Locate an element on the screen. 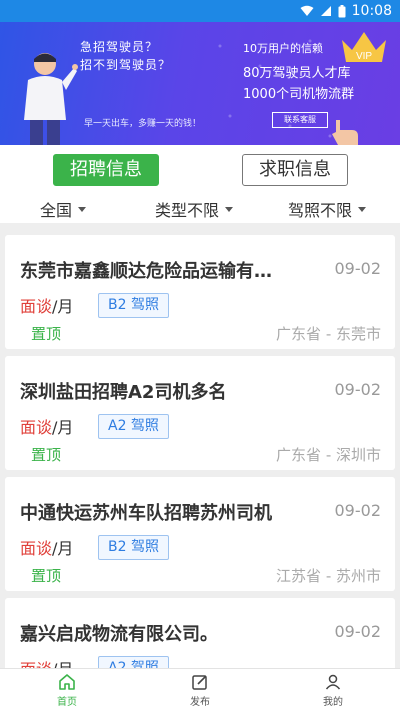  job-card: 嘉兴启成物流有限公司。 09-02 面谈/月 A2 驾照 置顶 is located at coordinates (200, 633).